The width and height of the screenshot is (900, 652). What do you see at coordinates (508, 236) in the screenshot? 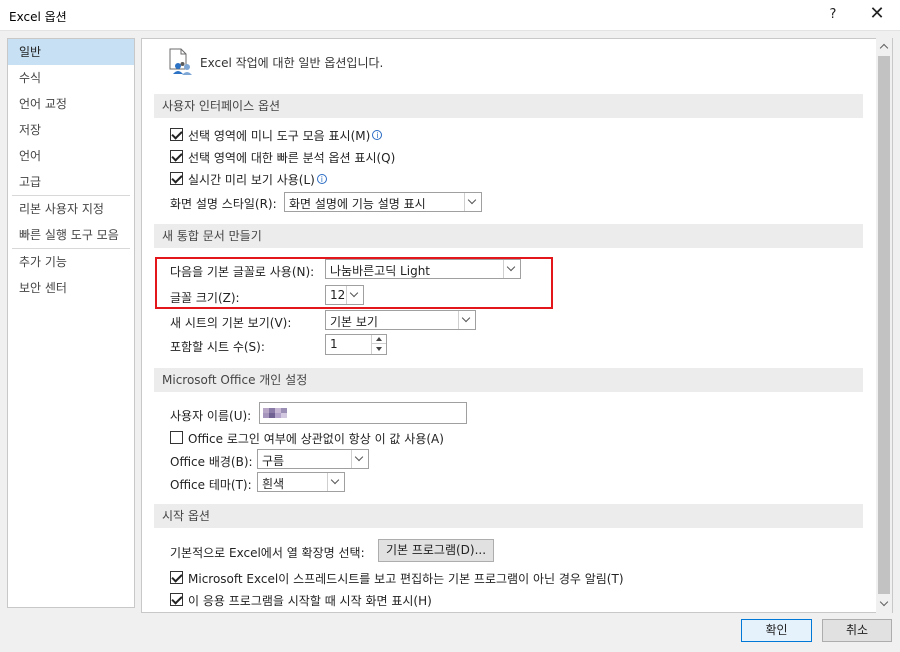
I see `section-new-workbook: 새 통합 문서 만들기` at bounding box center [508, 236].